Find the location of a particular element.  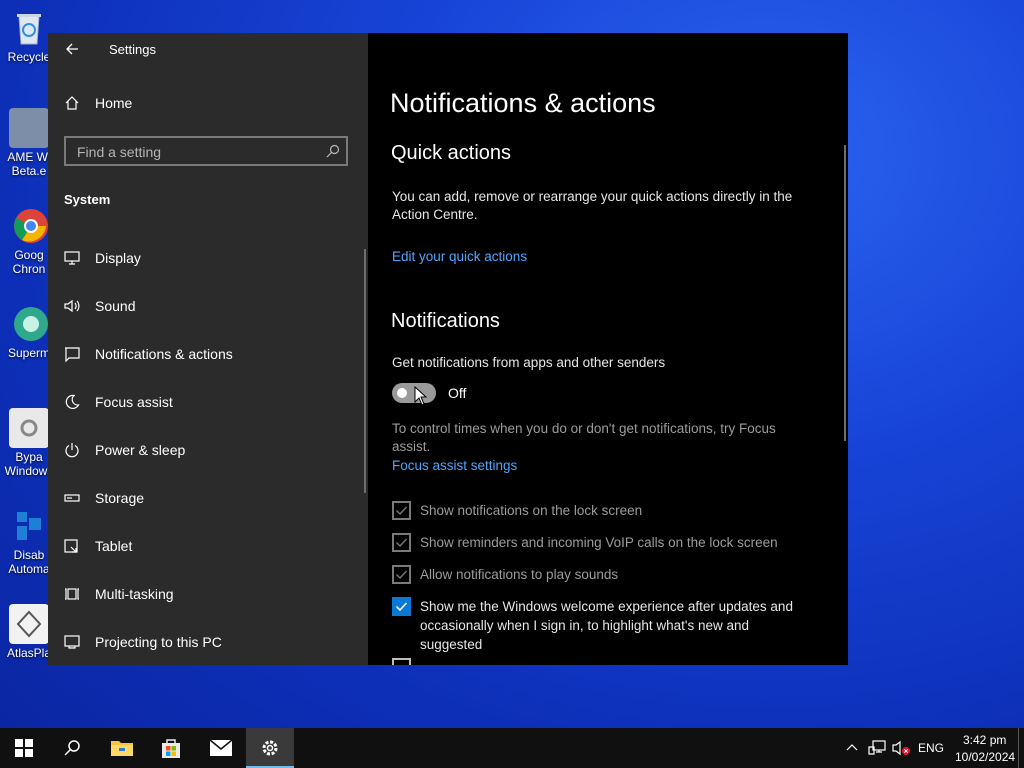

show-desktop-button is located at coordinates (1019, 748).